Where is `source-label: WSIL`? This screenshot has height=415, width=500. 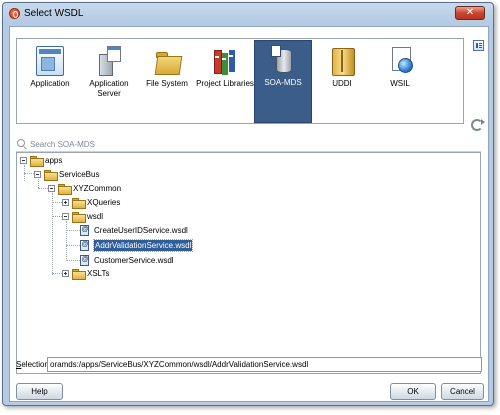 source-label: WSIL is located at coordinates (400, 83).